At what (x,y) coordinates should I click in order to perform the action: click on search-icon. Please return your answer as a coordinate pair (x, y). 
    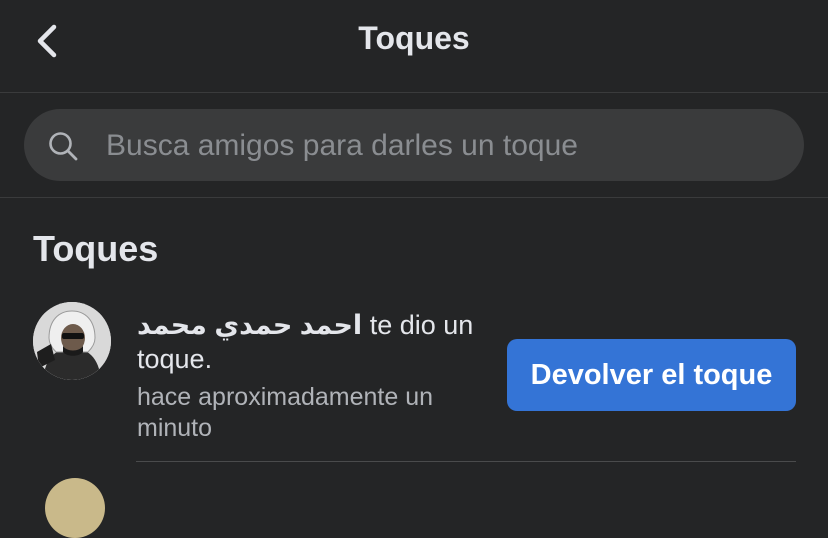
    Looking at the image, I should click on (63, 146).